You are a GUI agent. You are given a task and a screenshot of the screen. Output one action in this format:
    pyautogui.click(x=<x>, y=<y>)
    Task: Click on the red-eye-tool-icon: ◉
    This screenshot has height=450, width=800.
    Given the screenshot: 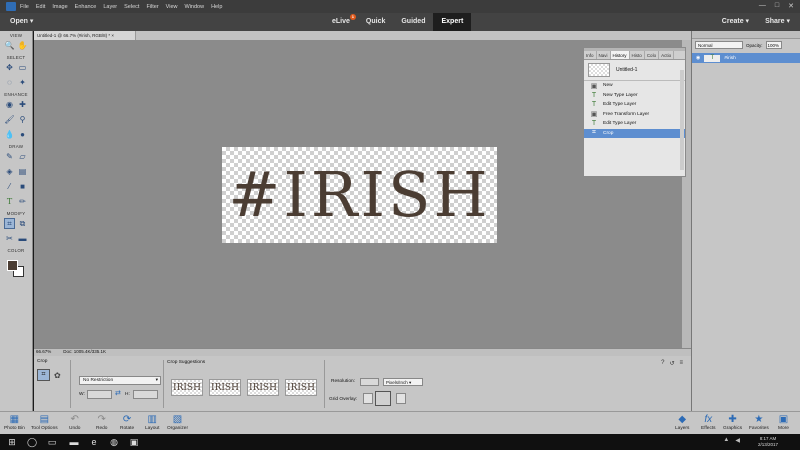 What is the action you would take?
    pyautogui.click(x=9, y=104)
    